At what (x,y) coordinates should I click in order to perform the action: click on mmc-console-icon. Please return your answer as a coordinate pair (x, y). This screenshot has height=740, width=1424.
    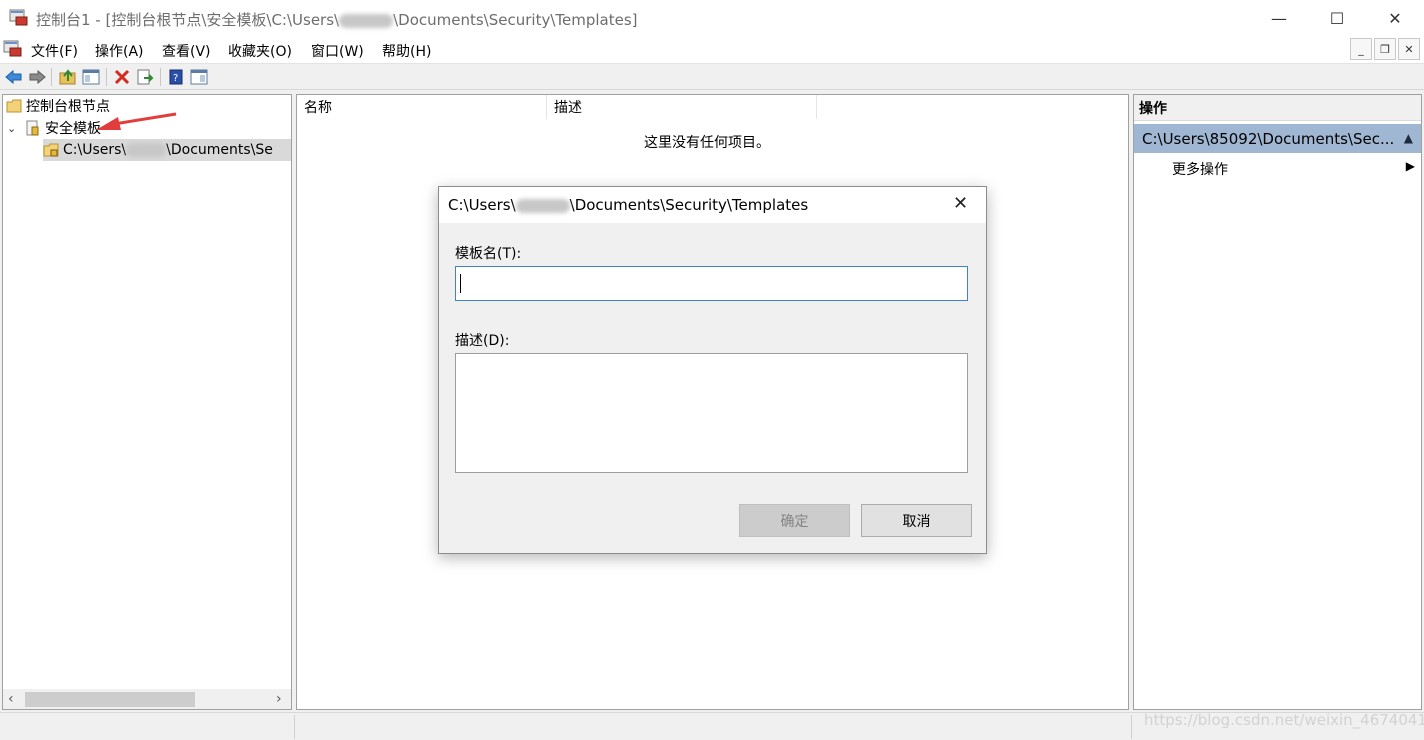
    Looking at the image, I should click on (18, 17).